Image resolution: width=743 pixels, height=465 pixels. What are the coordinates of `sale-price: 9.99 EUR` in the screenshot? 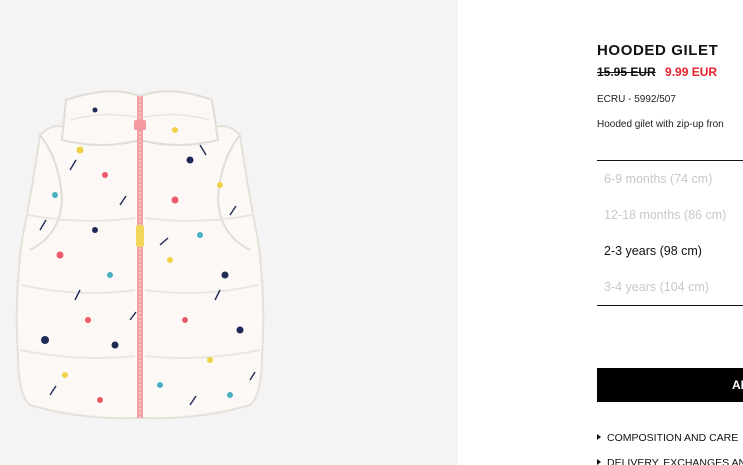 It's located at (691, 72).